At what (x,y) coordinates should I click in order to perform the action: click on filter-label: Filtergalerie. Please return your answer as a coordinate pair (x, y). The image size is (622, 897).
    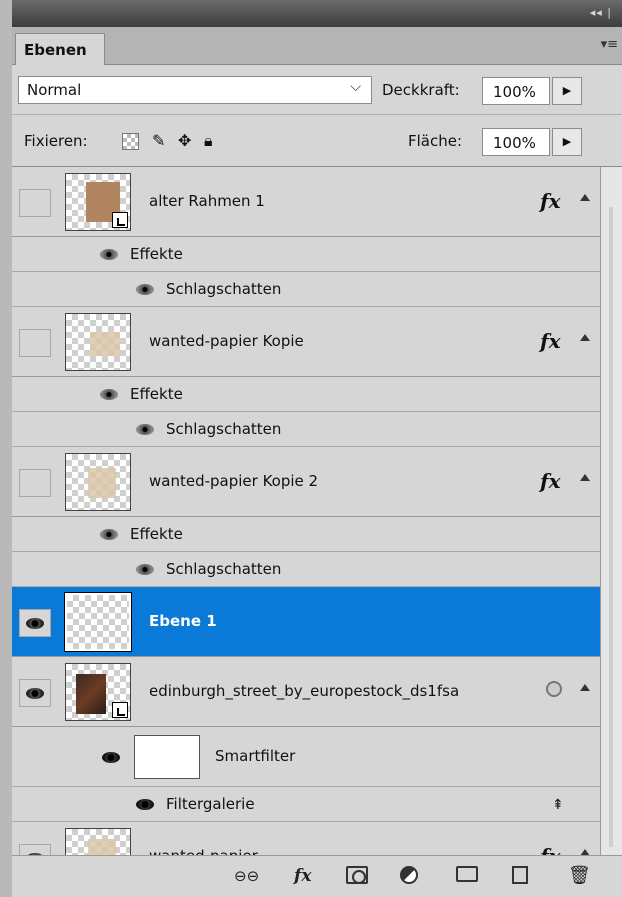
    Looking at the image, I should click on (210, 804).